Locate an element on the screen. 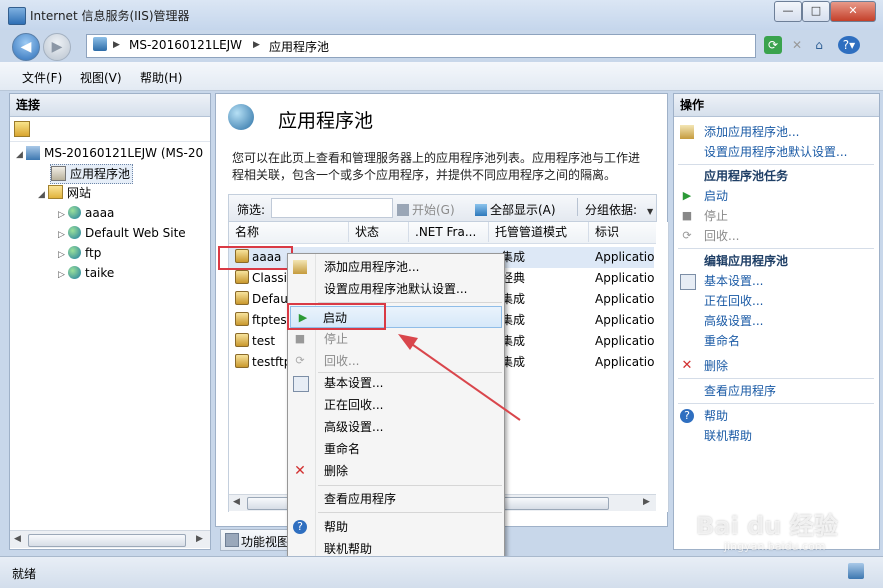  address-field: ▶ MS-20160121LEJW ▶ 应用程序池 is located at coordinates (421, 46).